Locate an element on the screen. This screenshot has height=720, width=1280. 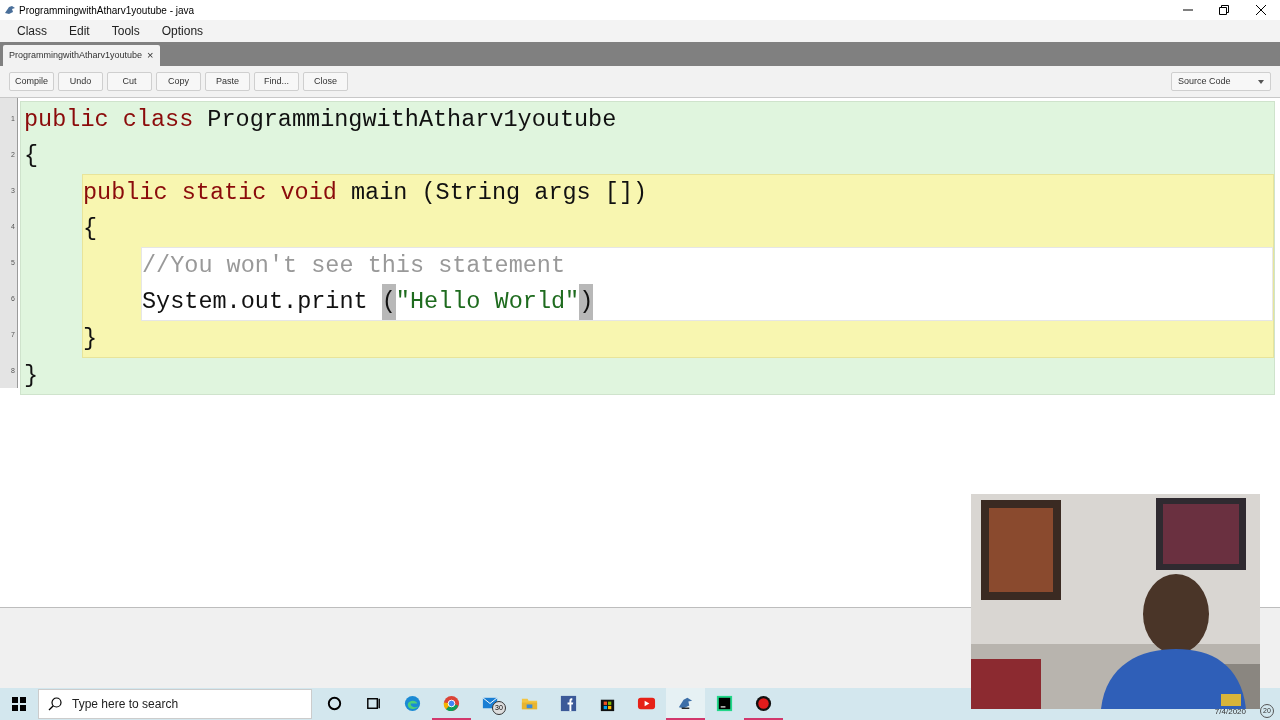
code-text: main (String args []) is located at coordinates (499, 193).